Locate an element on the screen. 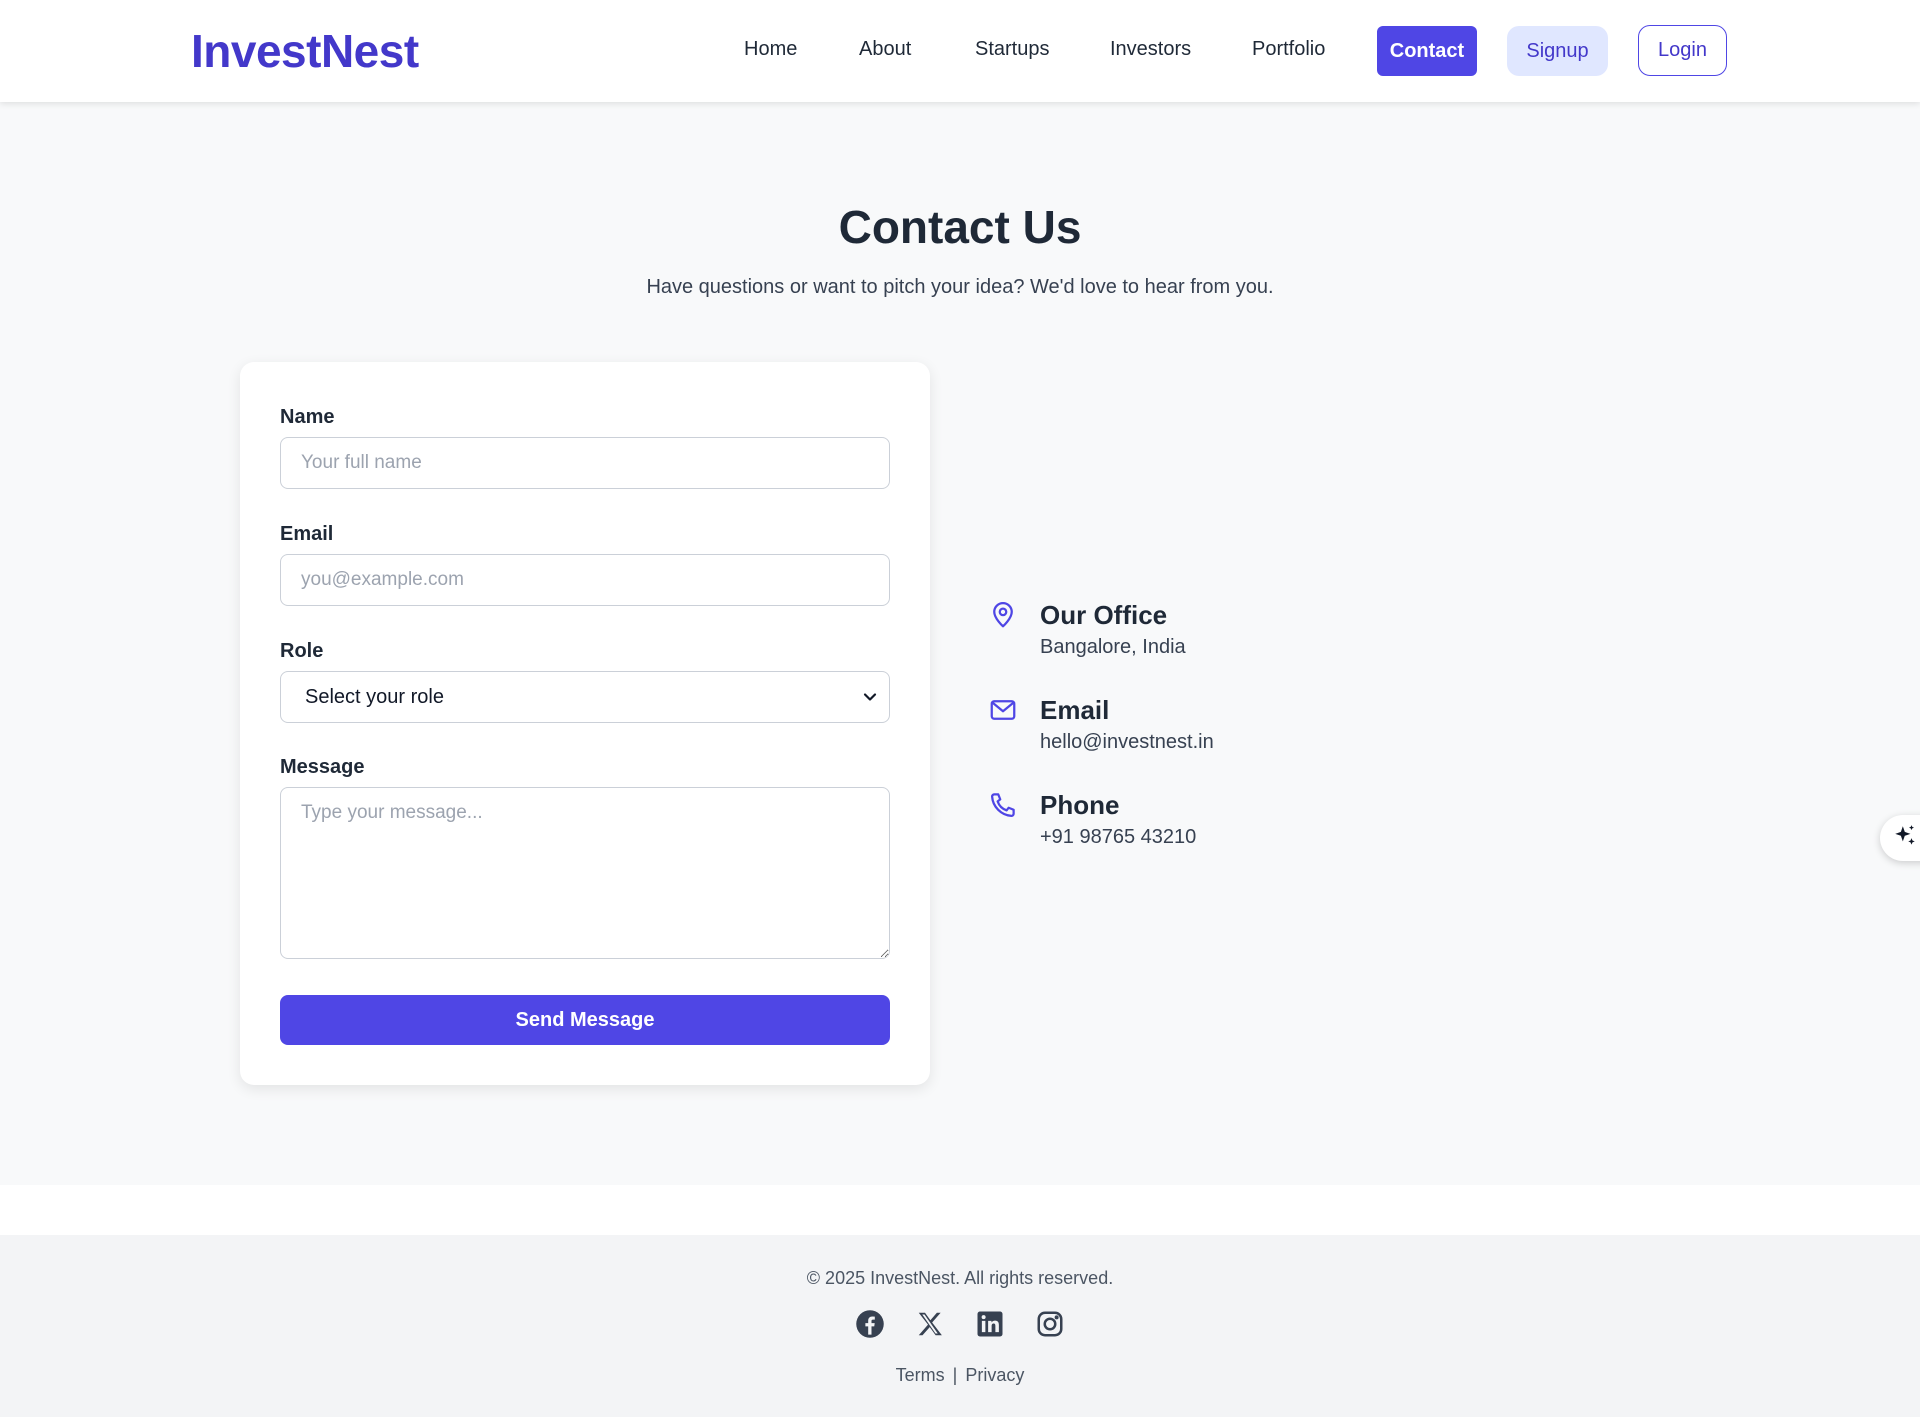  sparkle-icon is located at coordinates (1905, 838).